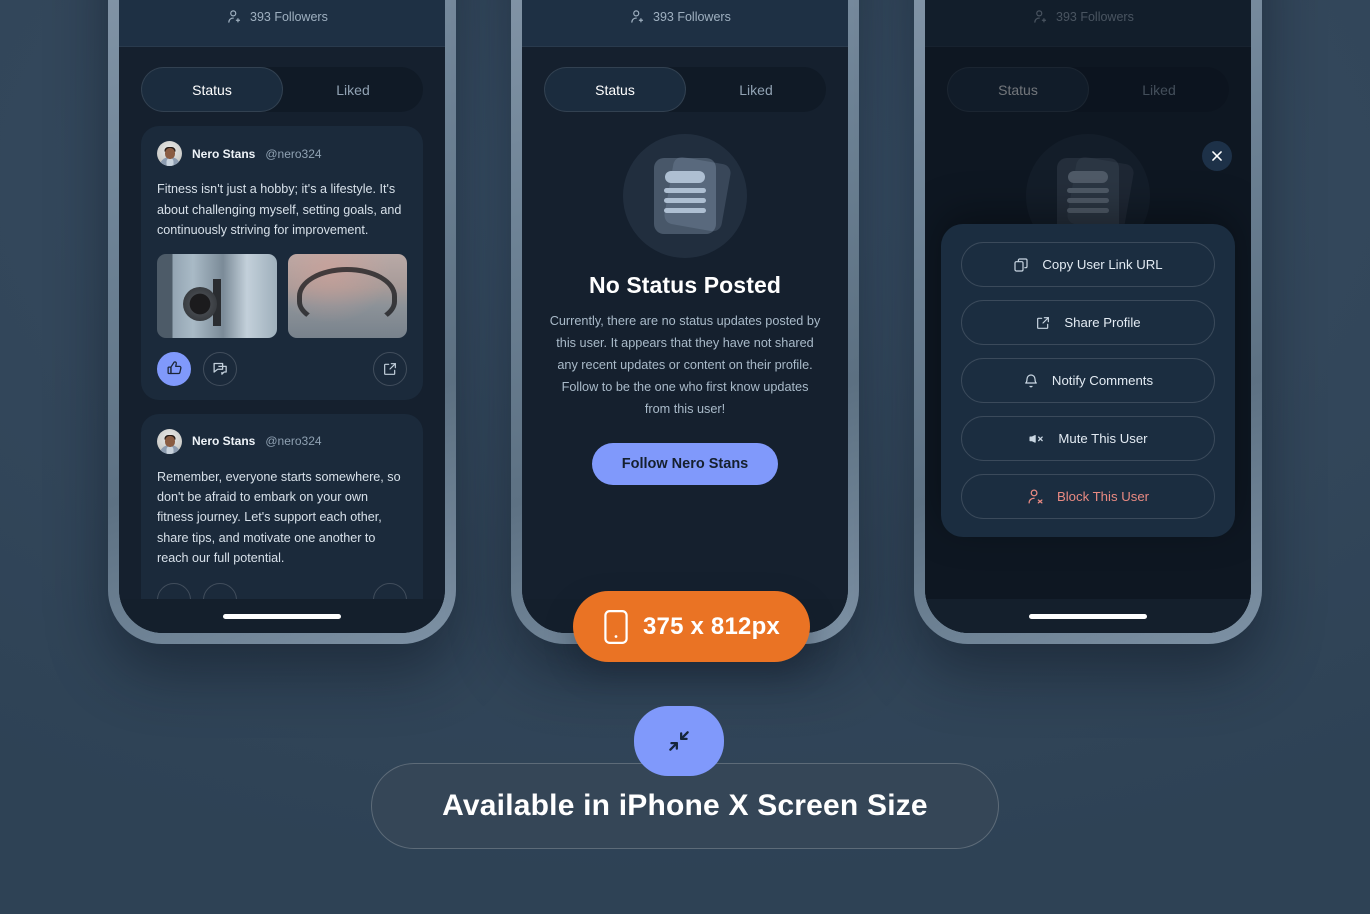  Describe the element at coordinates (684, 285) in the screenshot. I see `empty-state-title: No Status Posted` at that location.